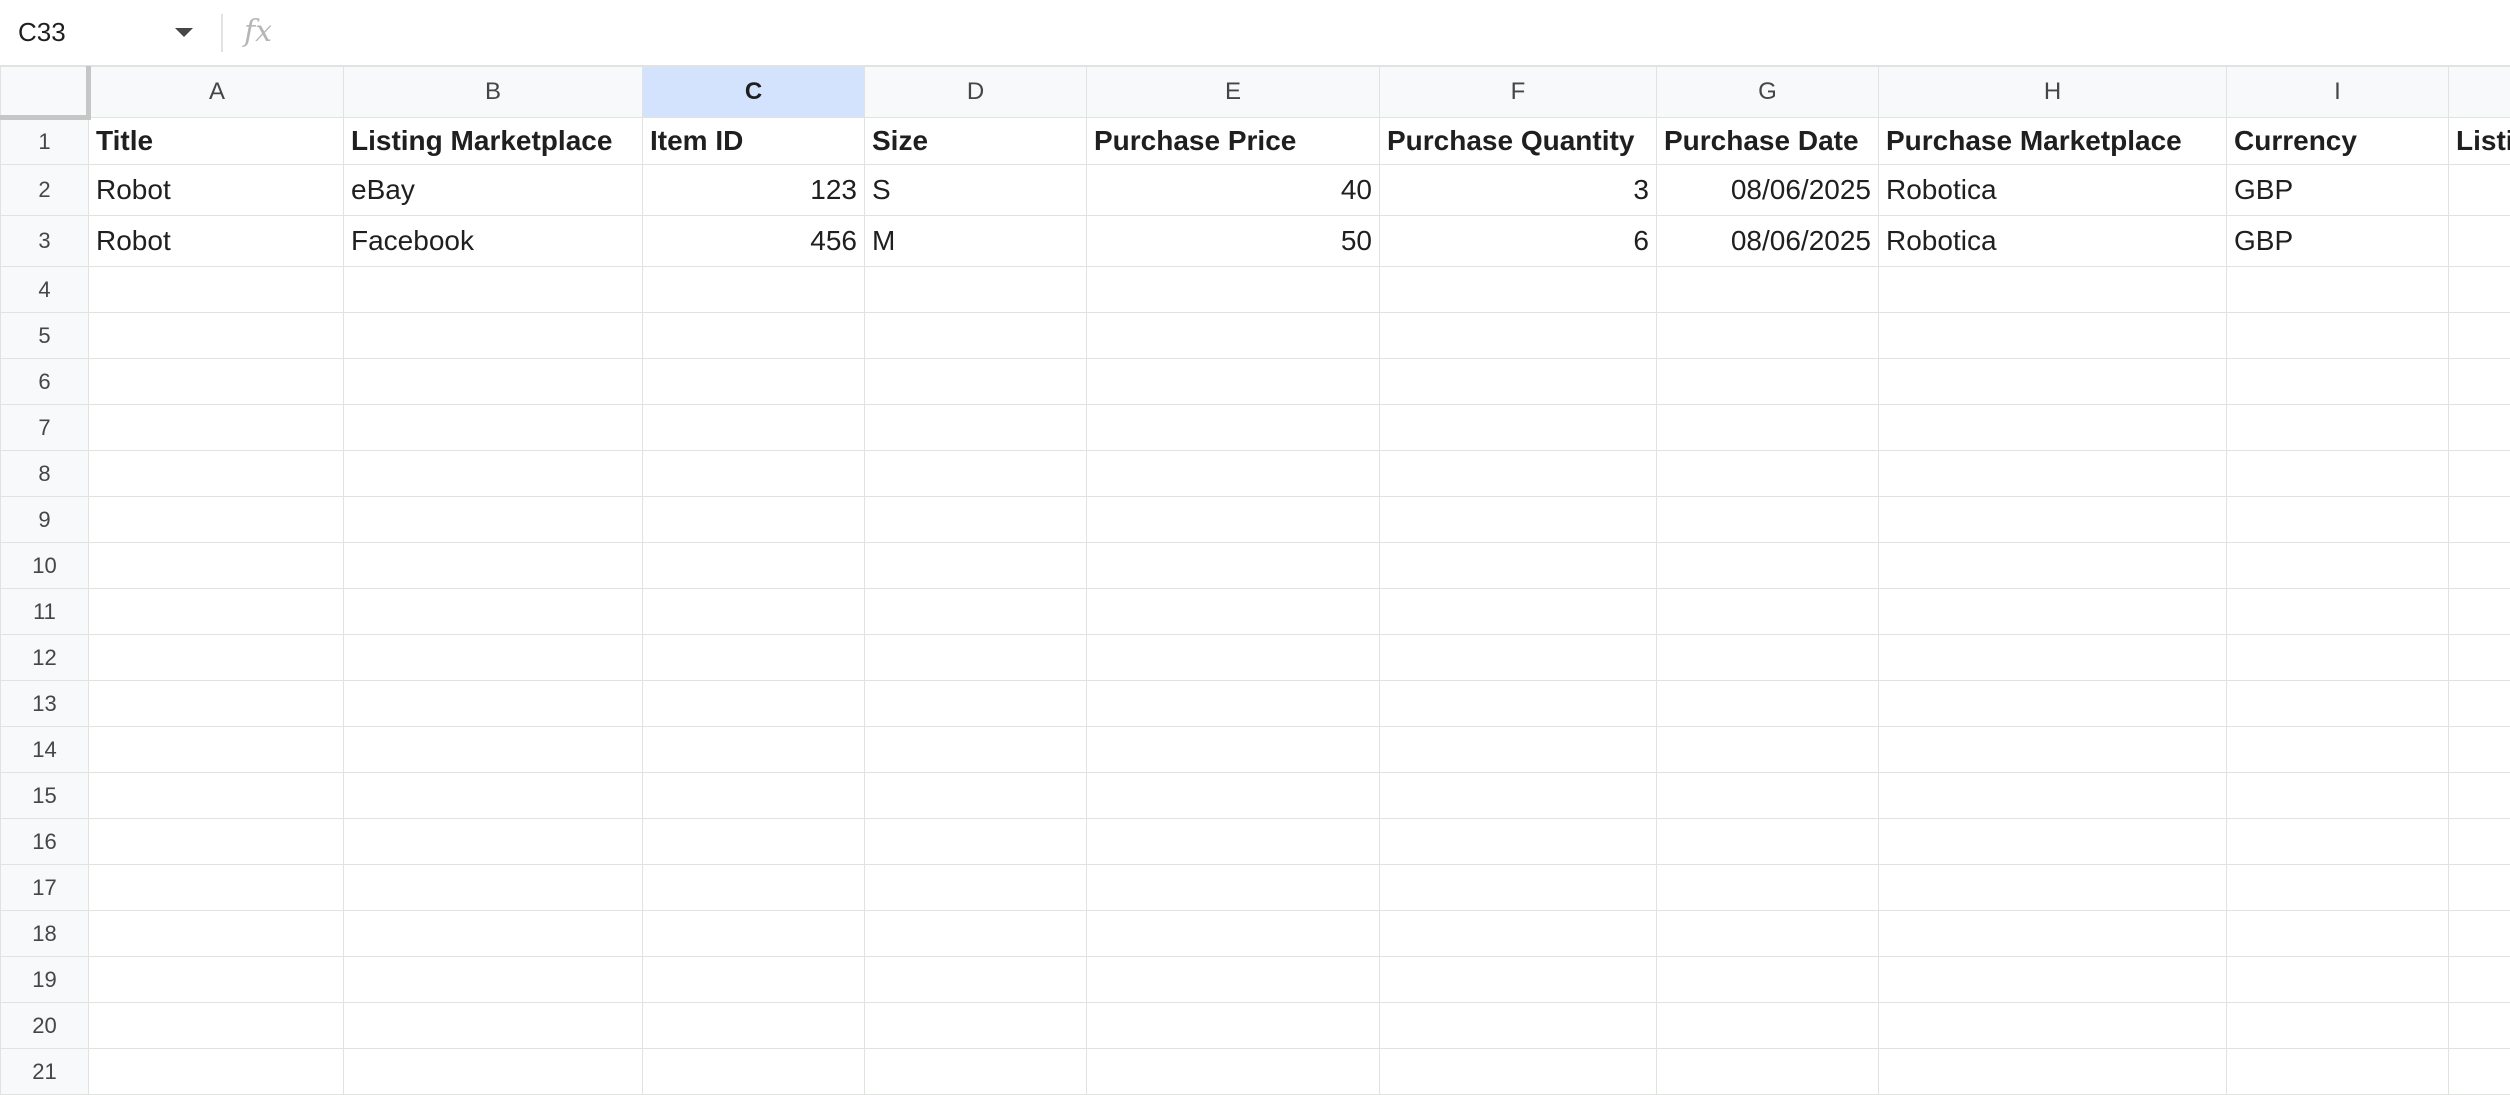 The height and width of the screenshot is (1095, 2510). Describe the element at coordinates (1768, 141) in the screenshot. I see `header-cell-purchase-date: Purchase Date` at that location.